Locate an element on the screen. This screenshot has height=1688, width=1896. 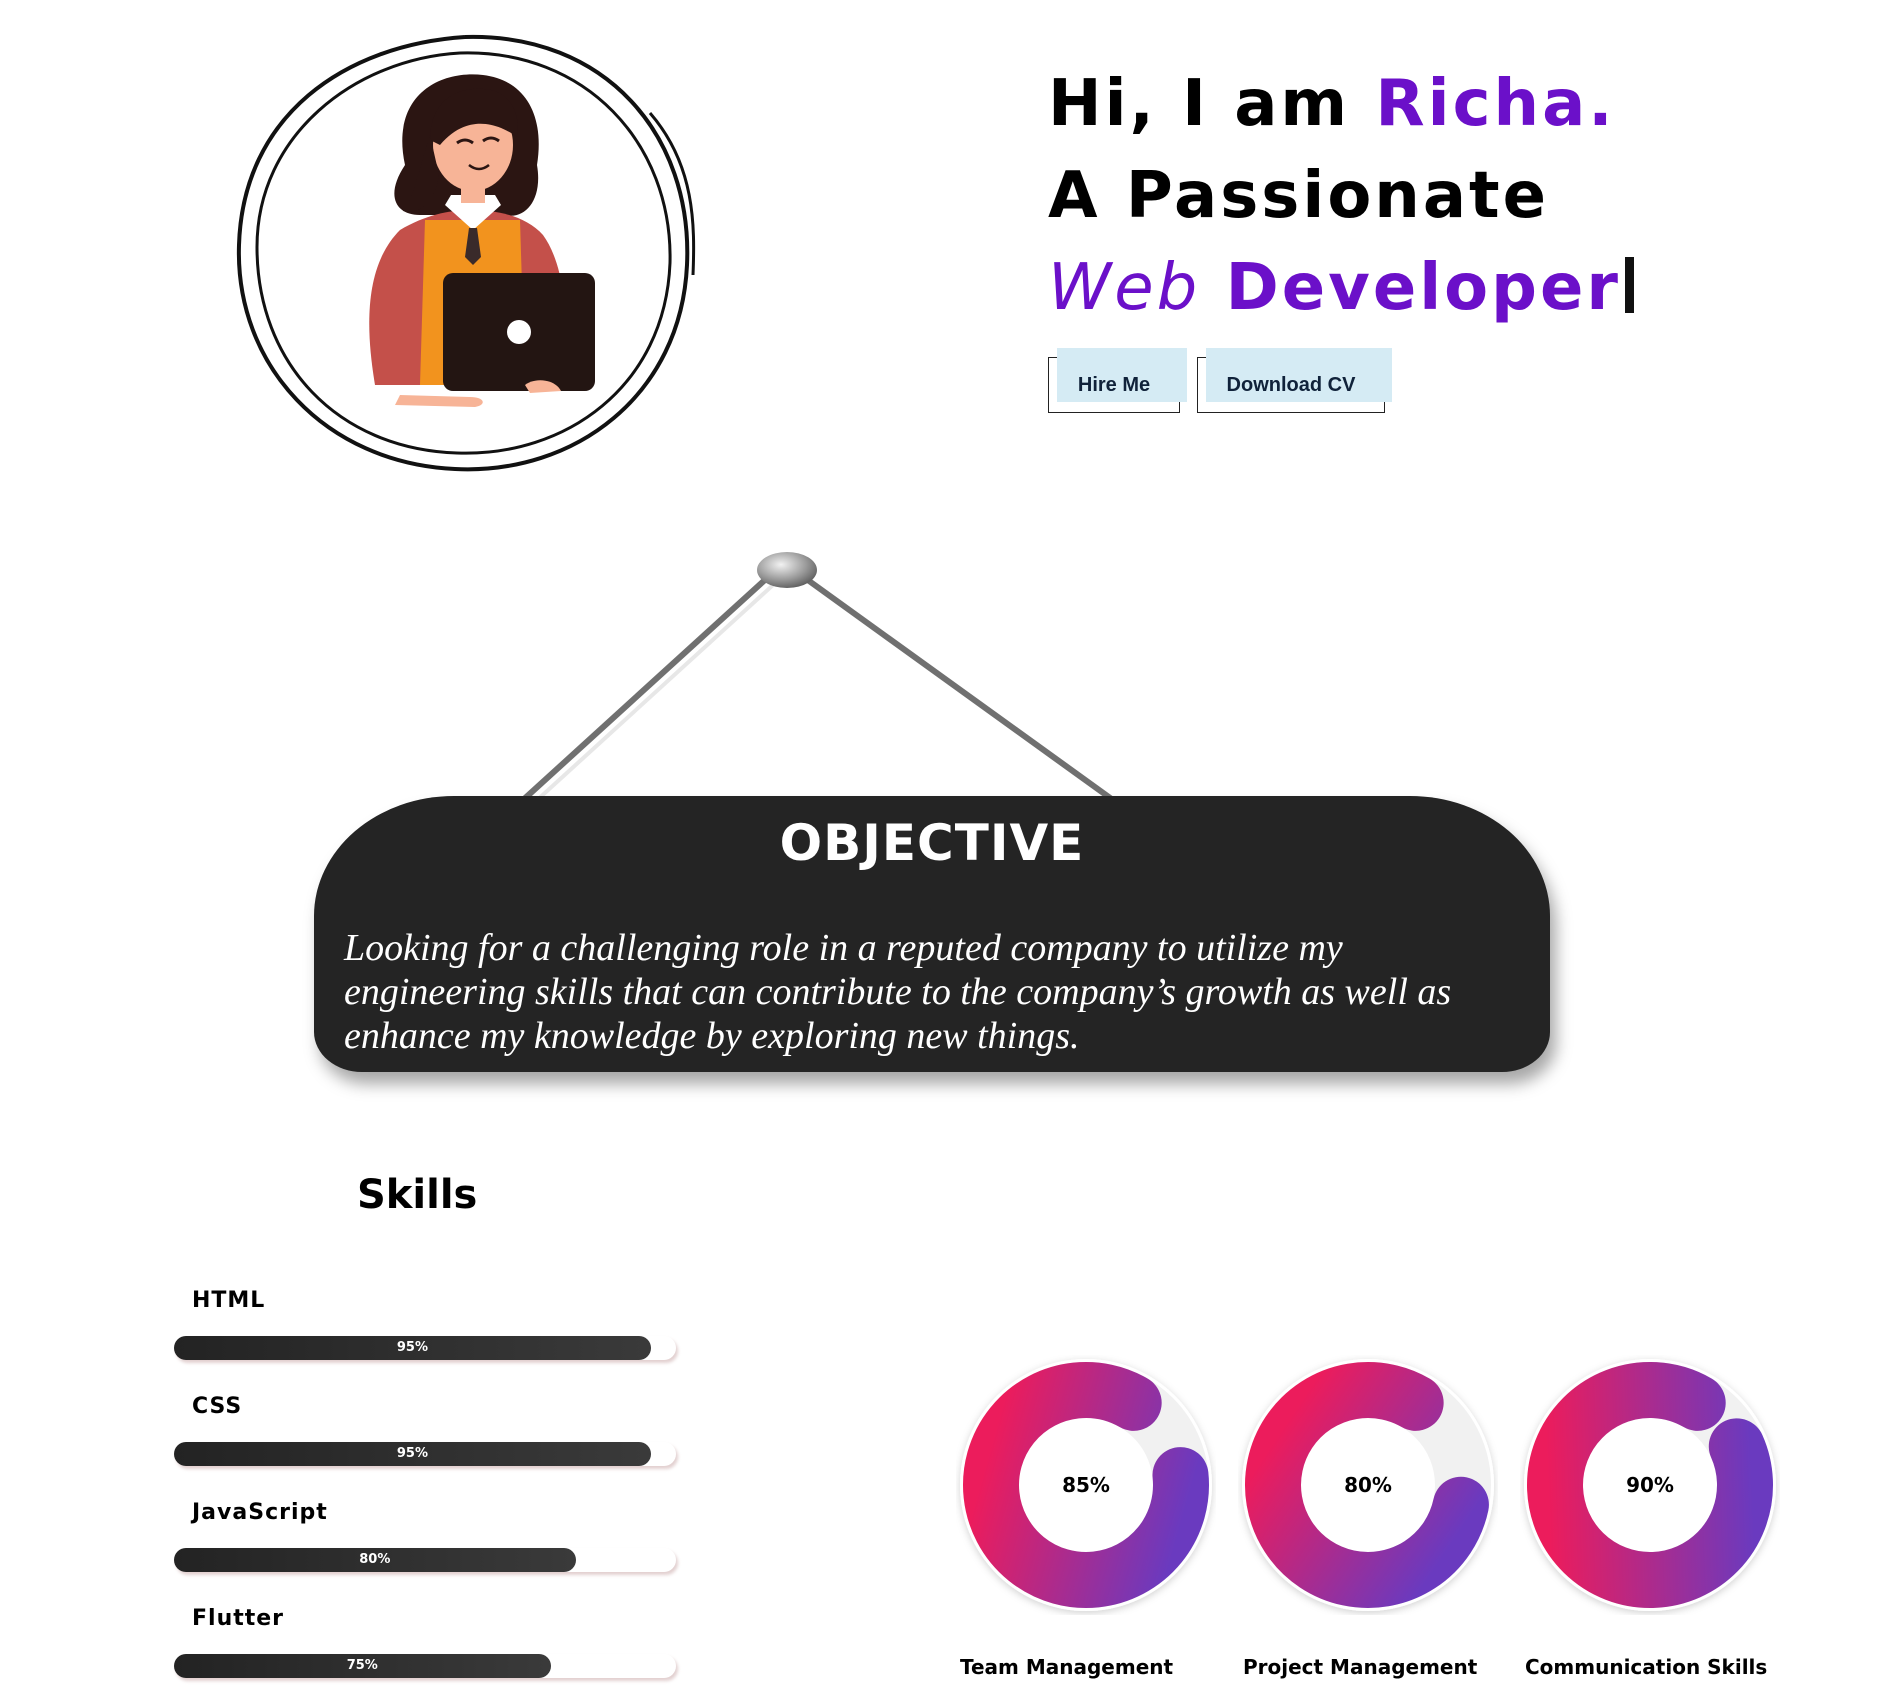
greeting-line: Hi, I am Richa. is located at coordinates (1341, 104).